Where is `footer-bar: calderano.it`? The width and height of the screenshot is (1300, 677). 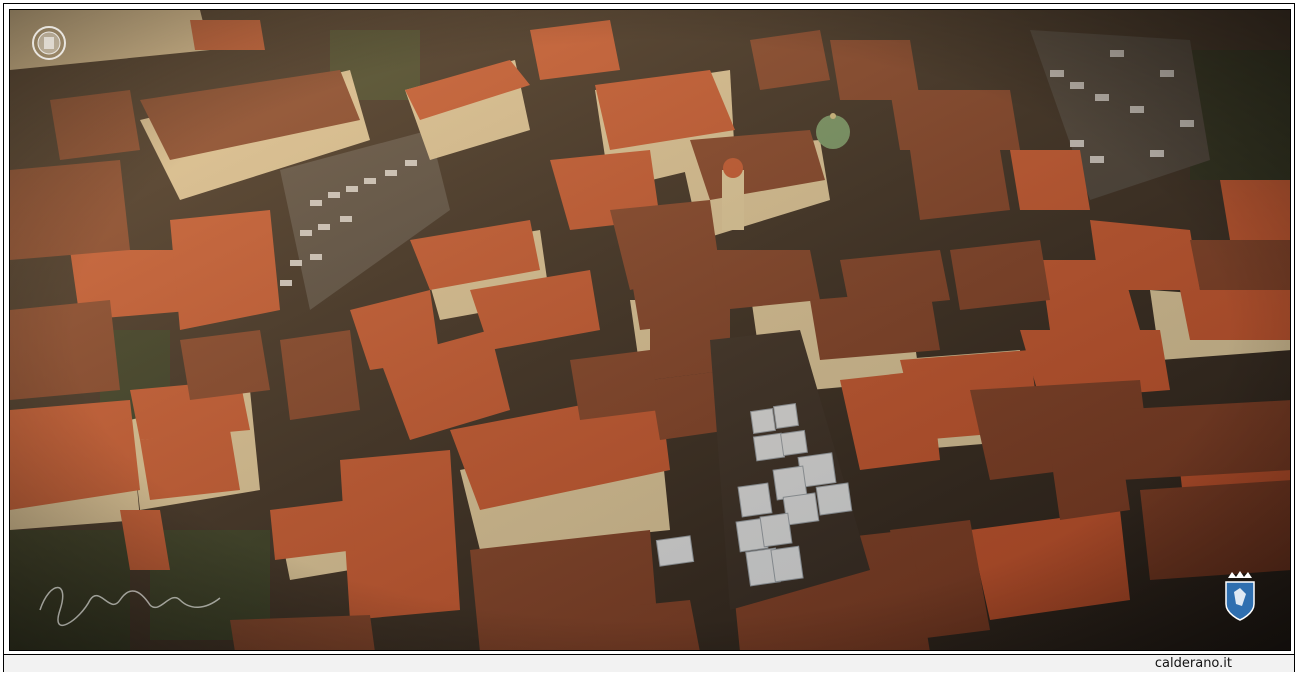
footer-bar: calderano.it is located at coordinates (649, 663).